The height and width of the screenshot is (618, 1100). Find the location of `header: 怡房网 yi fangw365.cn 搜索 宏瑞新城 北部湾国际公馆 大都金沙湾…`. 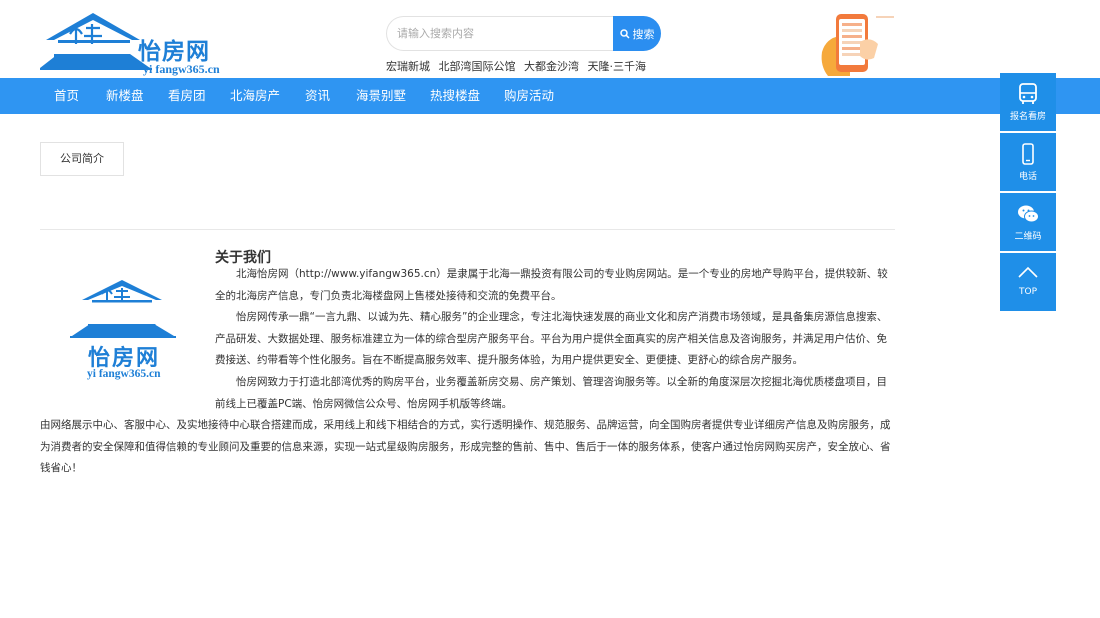

header: 怡房网 yi fangw365.cn 搜索 宏瑞新城 北部湾国际公馆 大都金沙湾… is located at coordinates (550, 39).